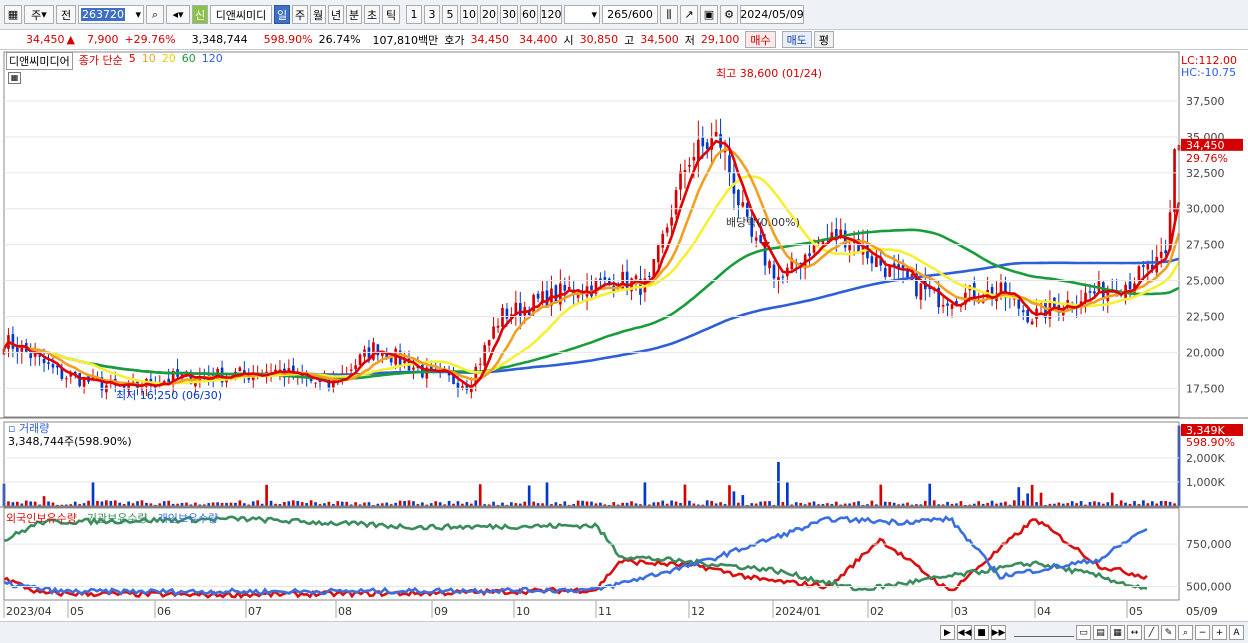 The width and height of the screenshot is (1248, 643). I want to click on custom-period-dropdown: ▾, so click(582, 14).